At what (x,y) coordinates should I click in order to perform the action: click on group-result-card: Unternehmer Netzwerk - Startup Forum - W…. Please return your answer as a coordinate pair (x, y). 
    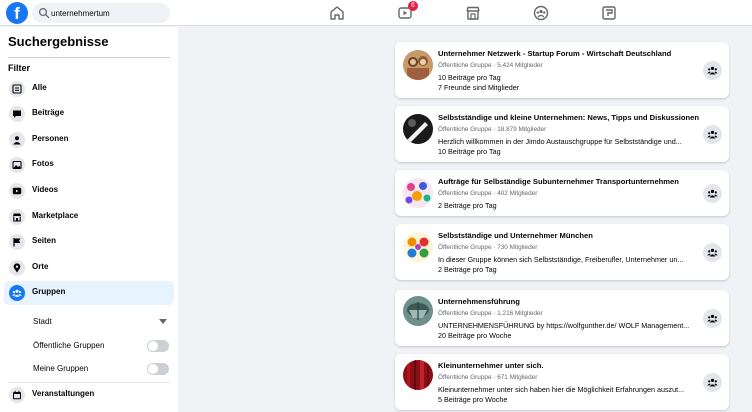
    Looking at the image, I should click on (562, 70).